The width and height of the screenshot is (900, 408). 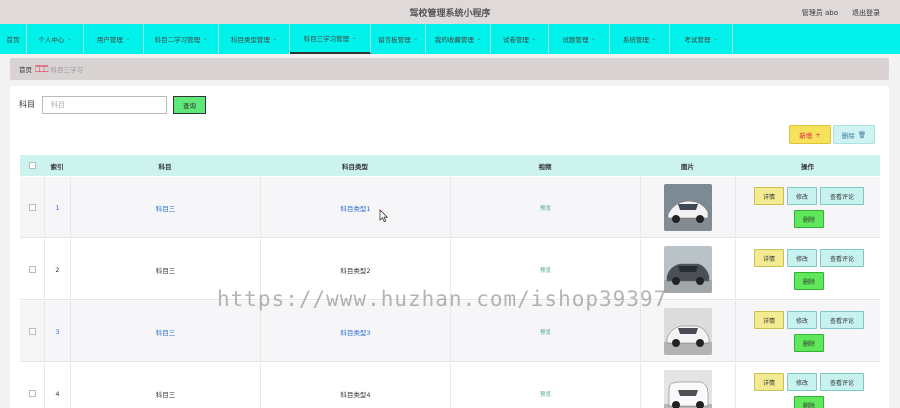 I want to click on row-subject-type-cell: 科目类型2, so click(x=355, y=269).